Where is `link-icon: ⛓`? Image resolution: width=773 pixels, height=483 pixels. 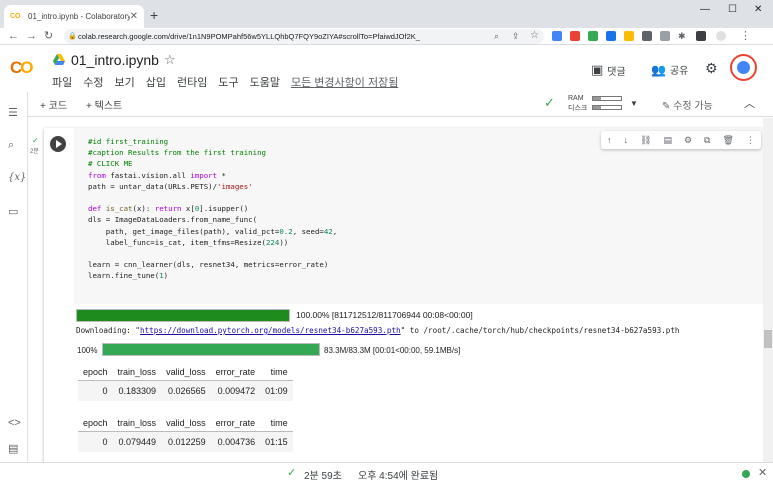
link-icon: ⛓ is located at coordinates (645, 140).